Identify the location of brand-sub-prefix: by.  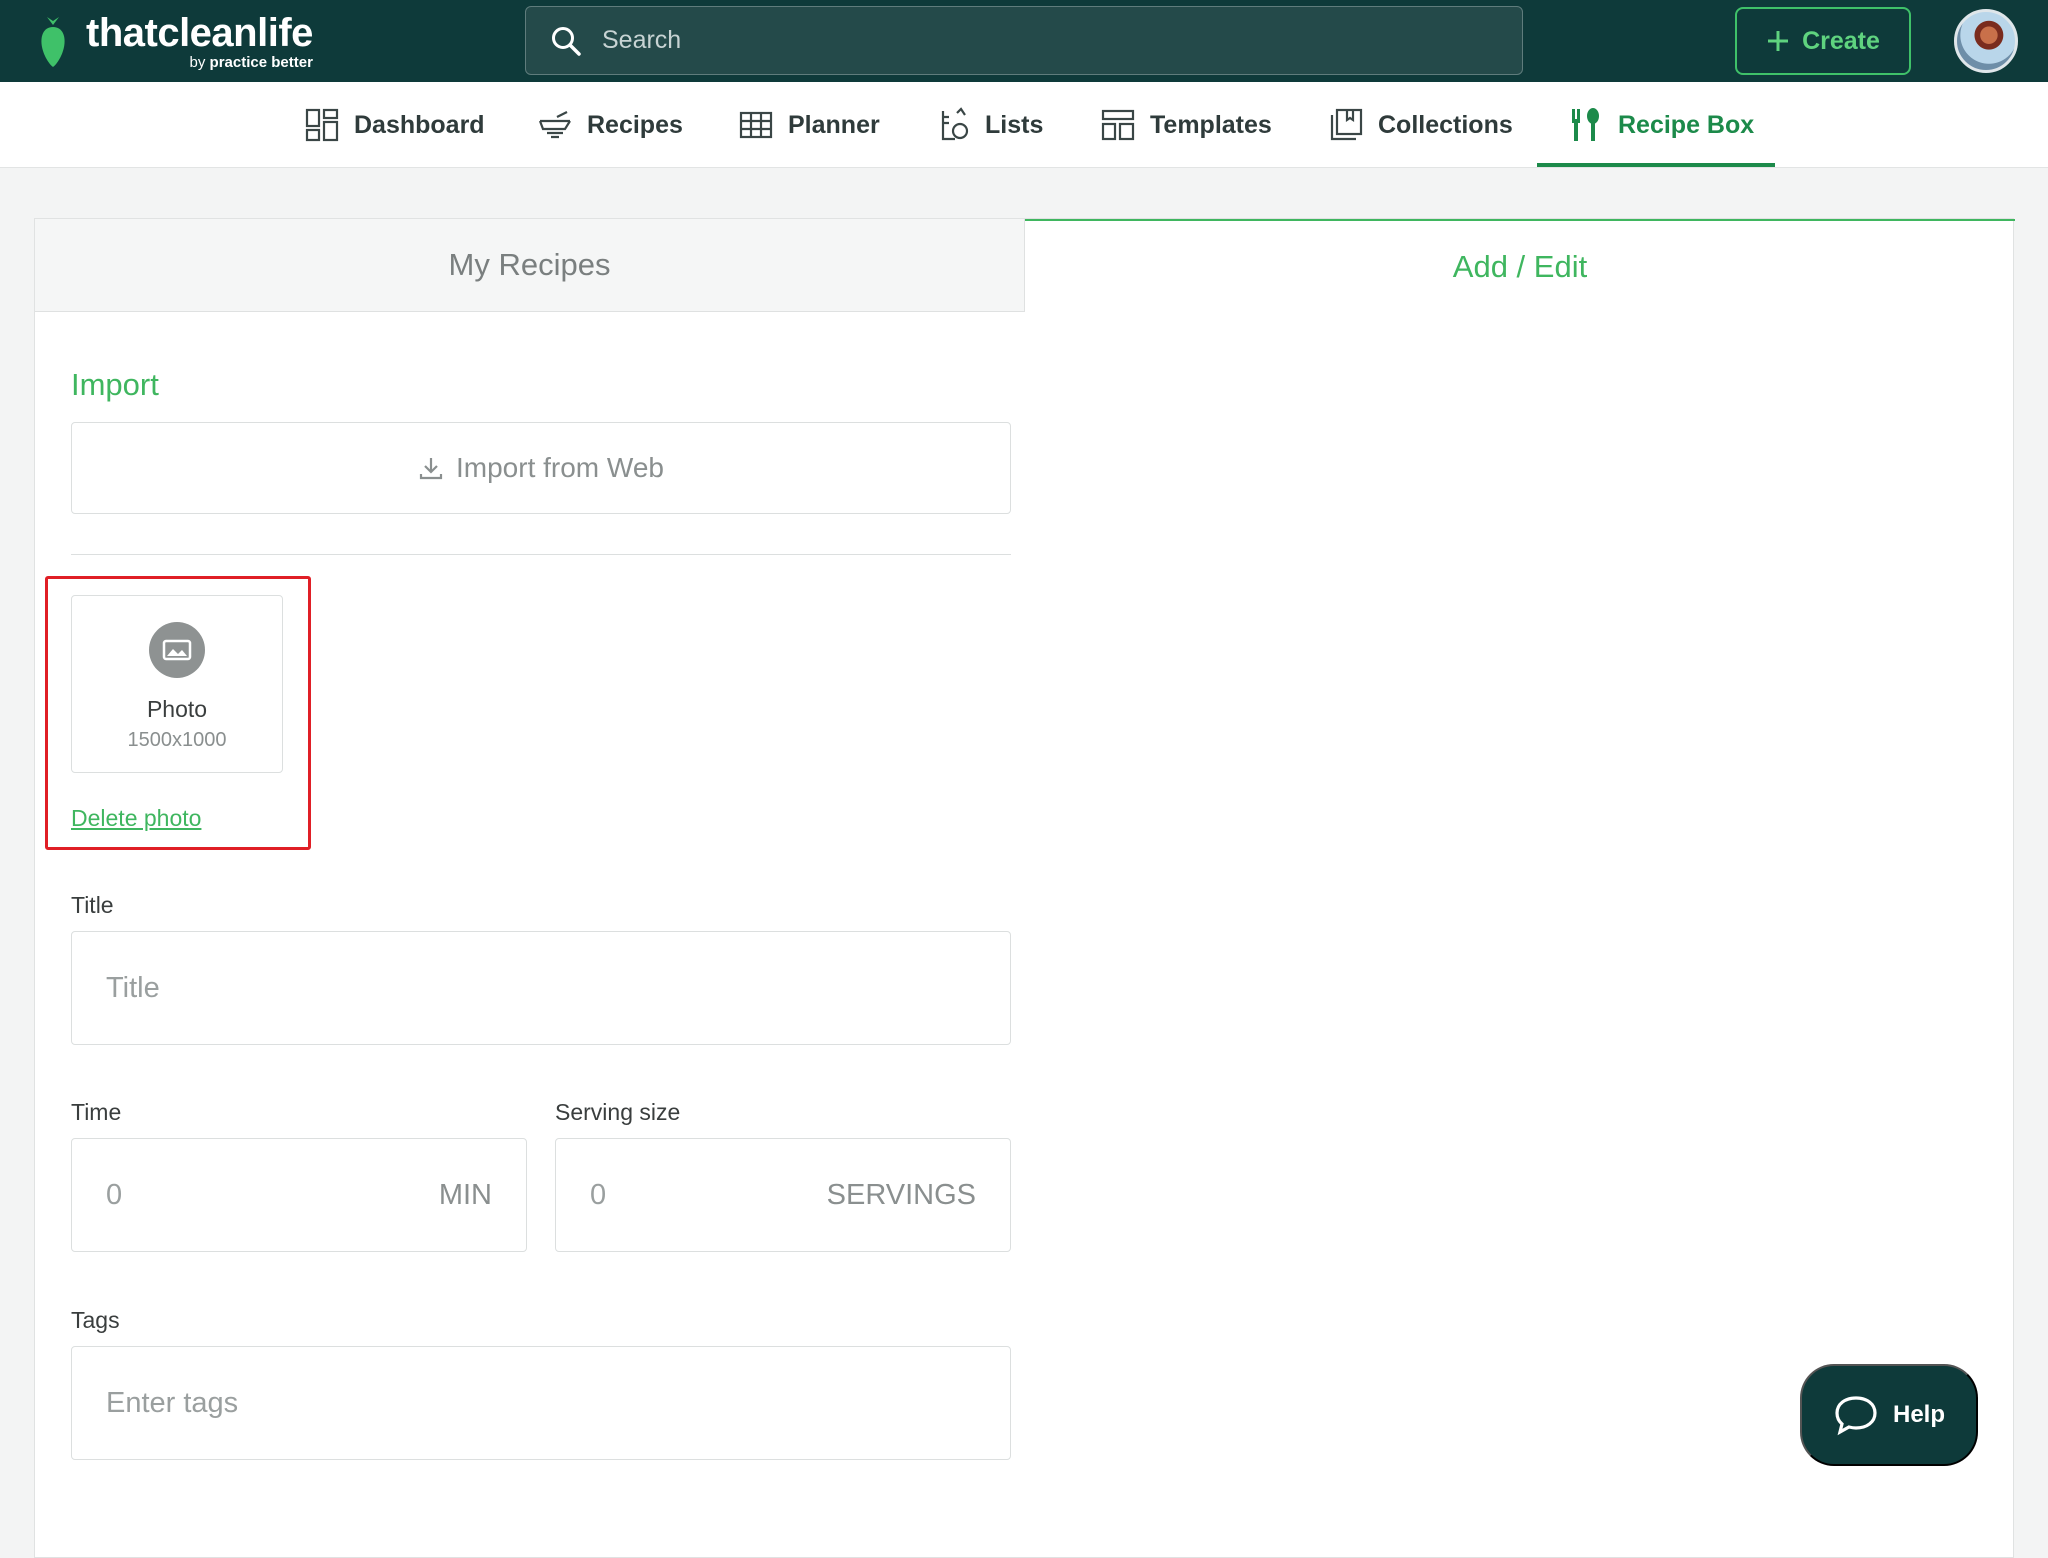
(197, 62).